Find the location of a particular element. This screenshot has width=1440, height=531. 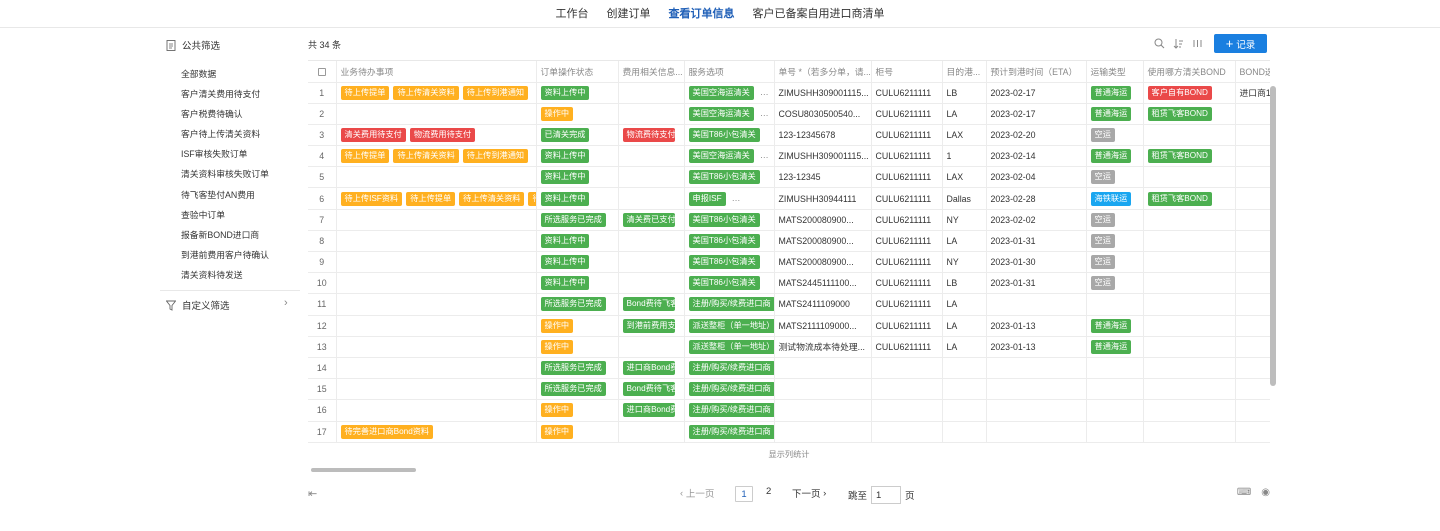

columns-icon is located at coordinates (1197, 44).